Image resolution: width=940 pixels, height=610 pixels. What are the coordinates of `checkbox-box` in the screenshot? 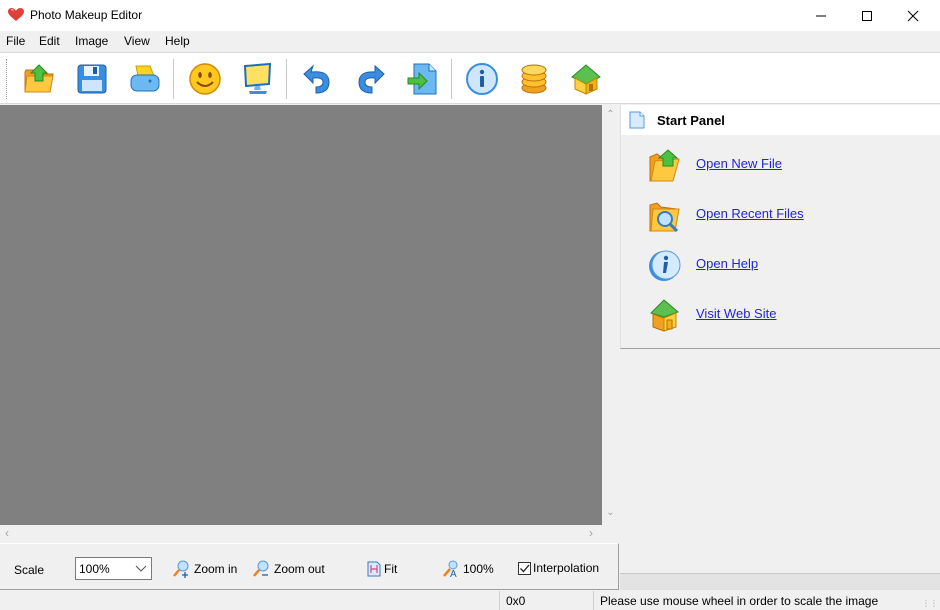 It's located at (524, 568).